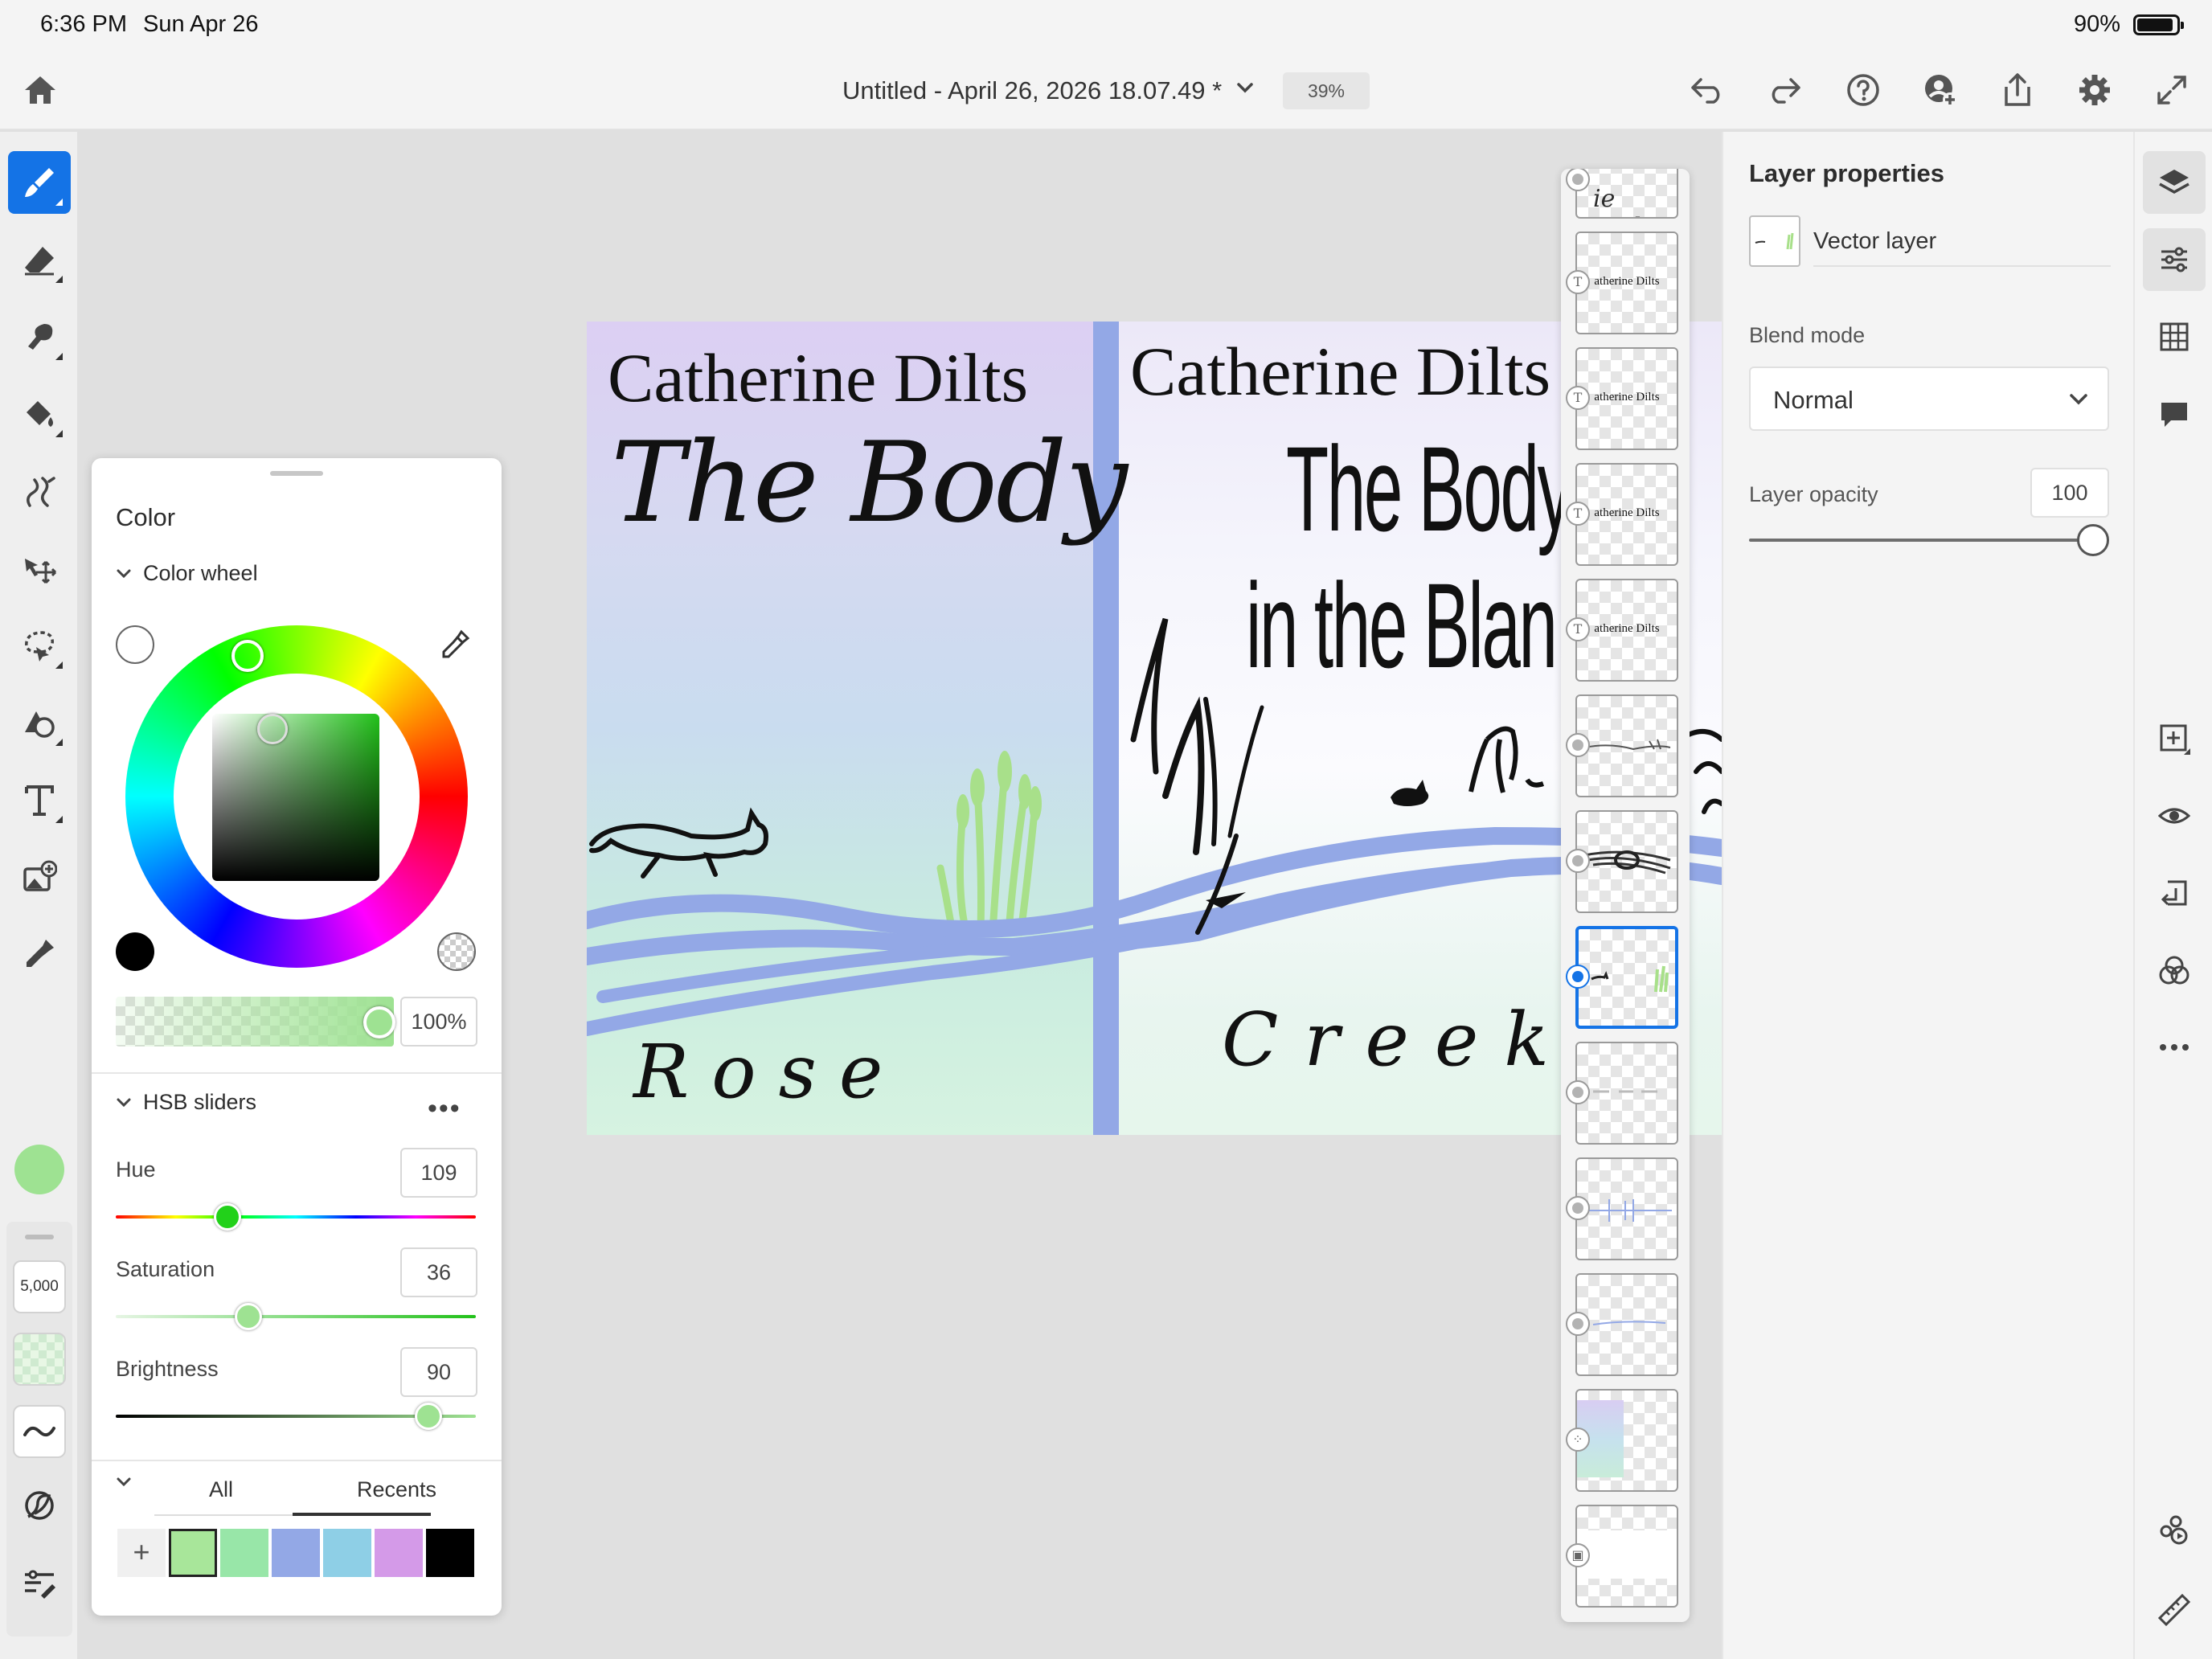 This screenshot has height=1659, width=2212. What do you see at coordinates (296, 474) in the screenshot?
I see `panel-grip` at bounding box center [296, 474].